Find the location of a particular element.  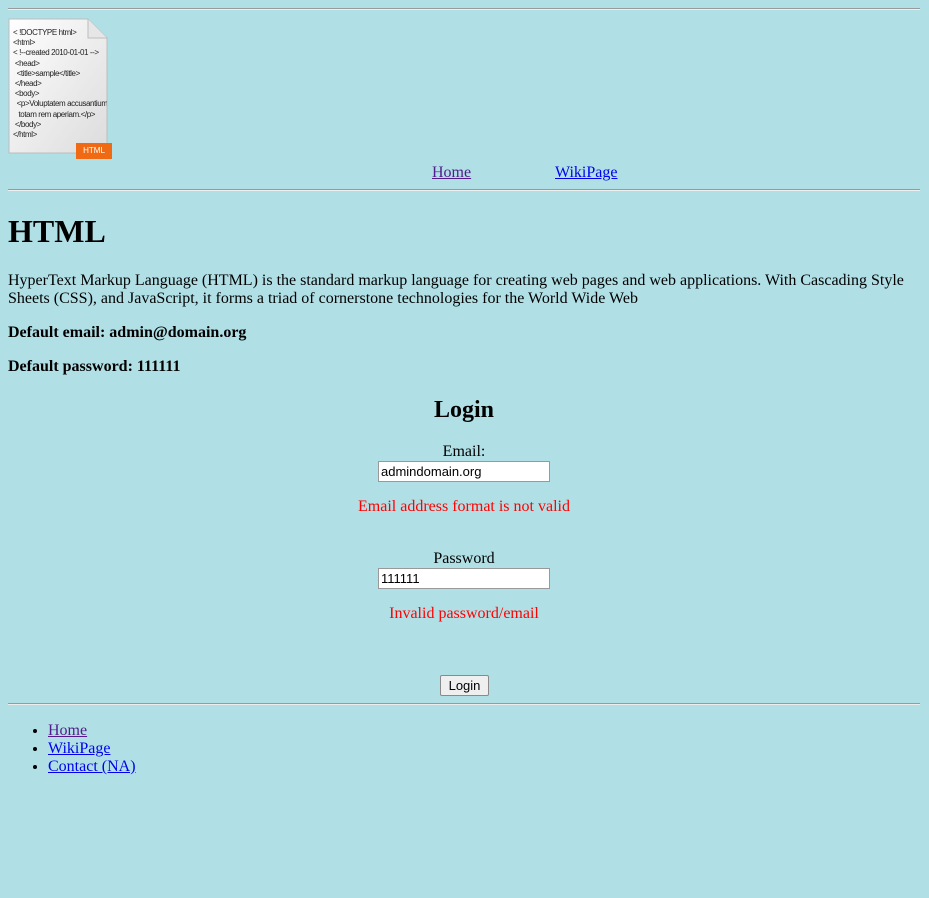

html-badge: HTML is located at coordinates (94, 151).